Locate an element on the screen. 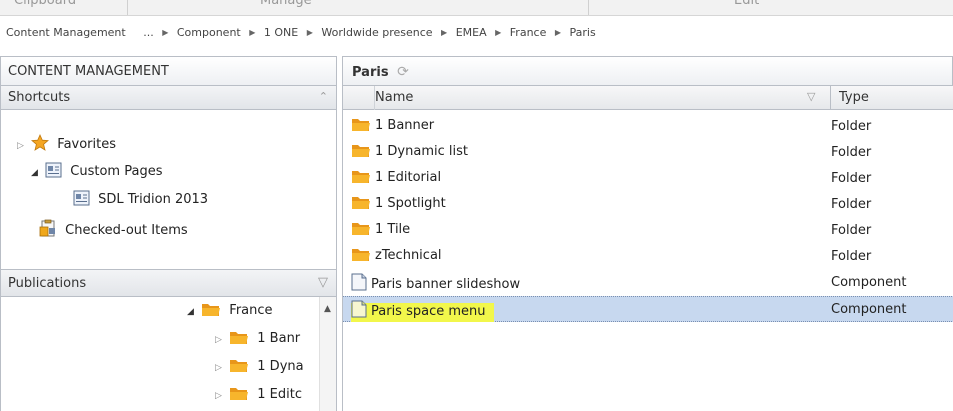 This screenshot has width=953, height=411. list-row: 1 Editorial Folder is located at coordinates (648, 179).